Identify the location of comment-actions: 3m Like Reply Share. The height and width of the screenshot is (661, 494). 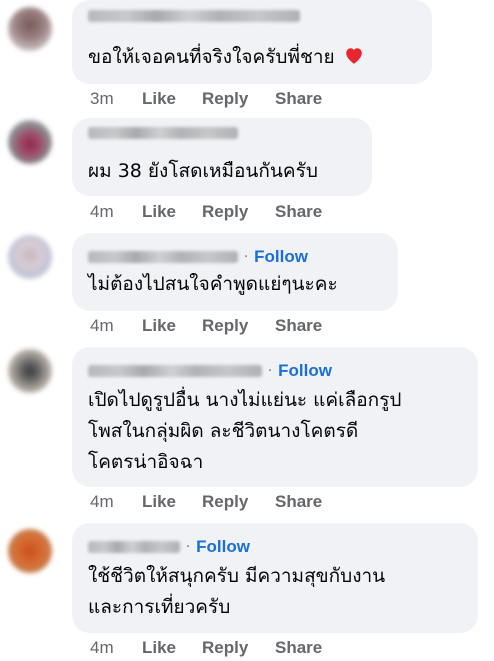
(206, 100).